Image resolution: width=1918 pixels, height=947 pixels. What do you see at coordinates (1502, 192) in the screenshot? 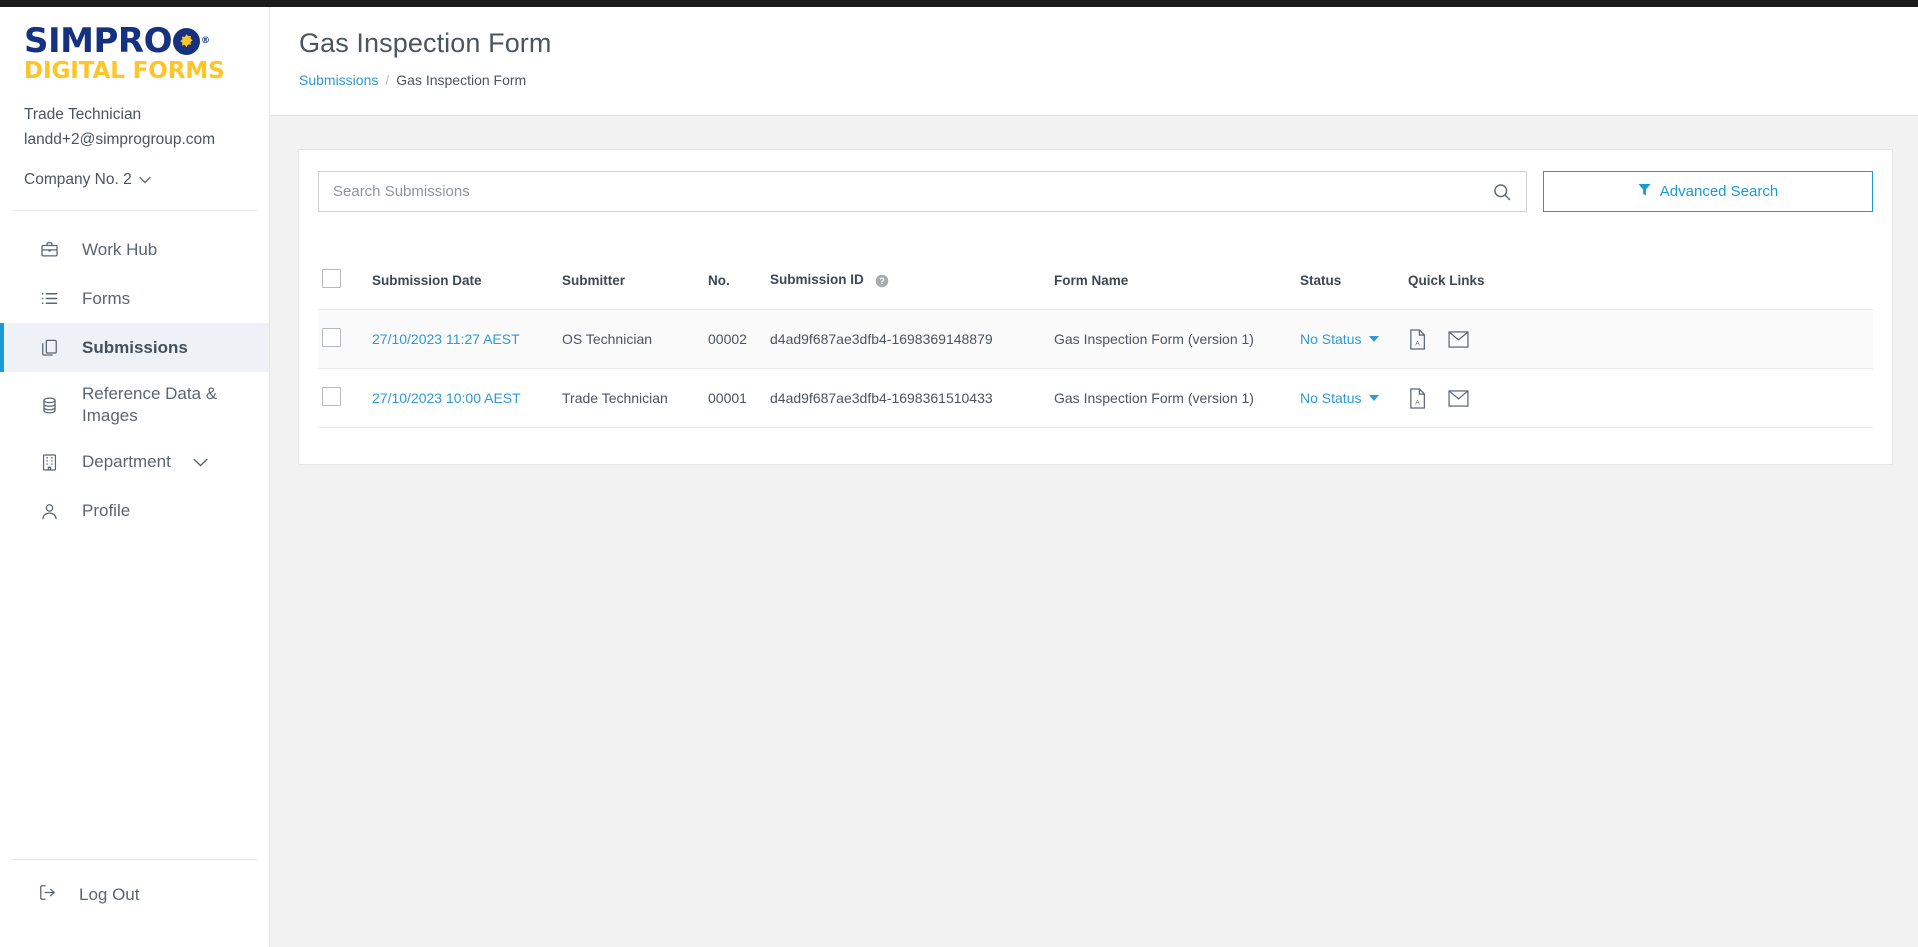
I see `search-icon` at bounding box center [1502, 192].